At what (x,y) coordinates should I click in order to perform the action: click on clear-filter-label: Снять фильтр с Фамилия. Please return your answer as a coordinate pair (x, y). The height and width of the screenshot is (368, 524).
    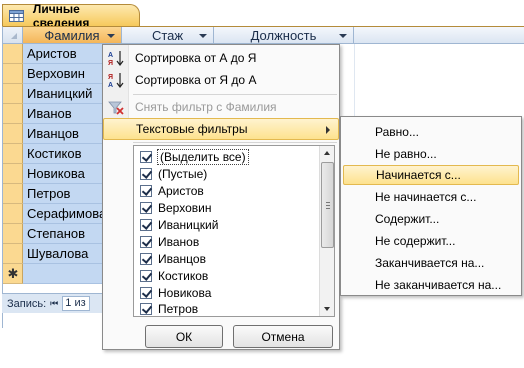
    Looking at the image, I should click on (206, 107).